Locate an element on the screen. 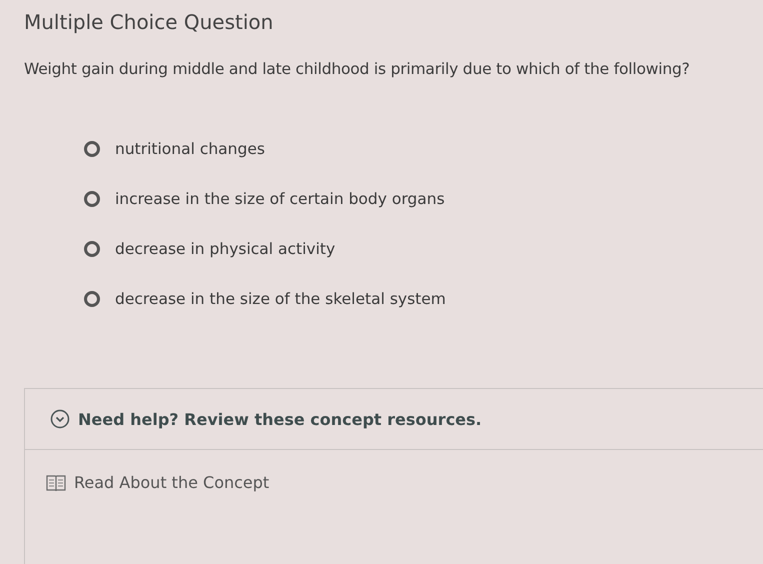  resource-link: Read About the Concept is located at coordinates (172, 482).